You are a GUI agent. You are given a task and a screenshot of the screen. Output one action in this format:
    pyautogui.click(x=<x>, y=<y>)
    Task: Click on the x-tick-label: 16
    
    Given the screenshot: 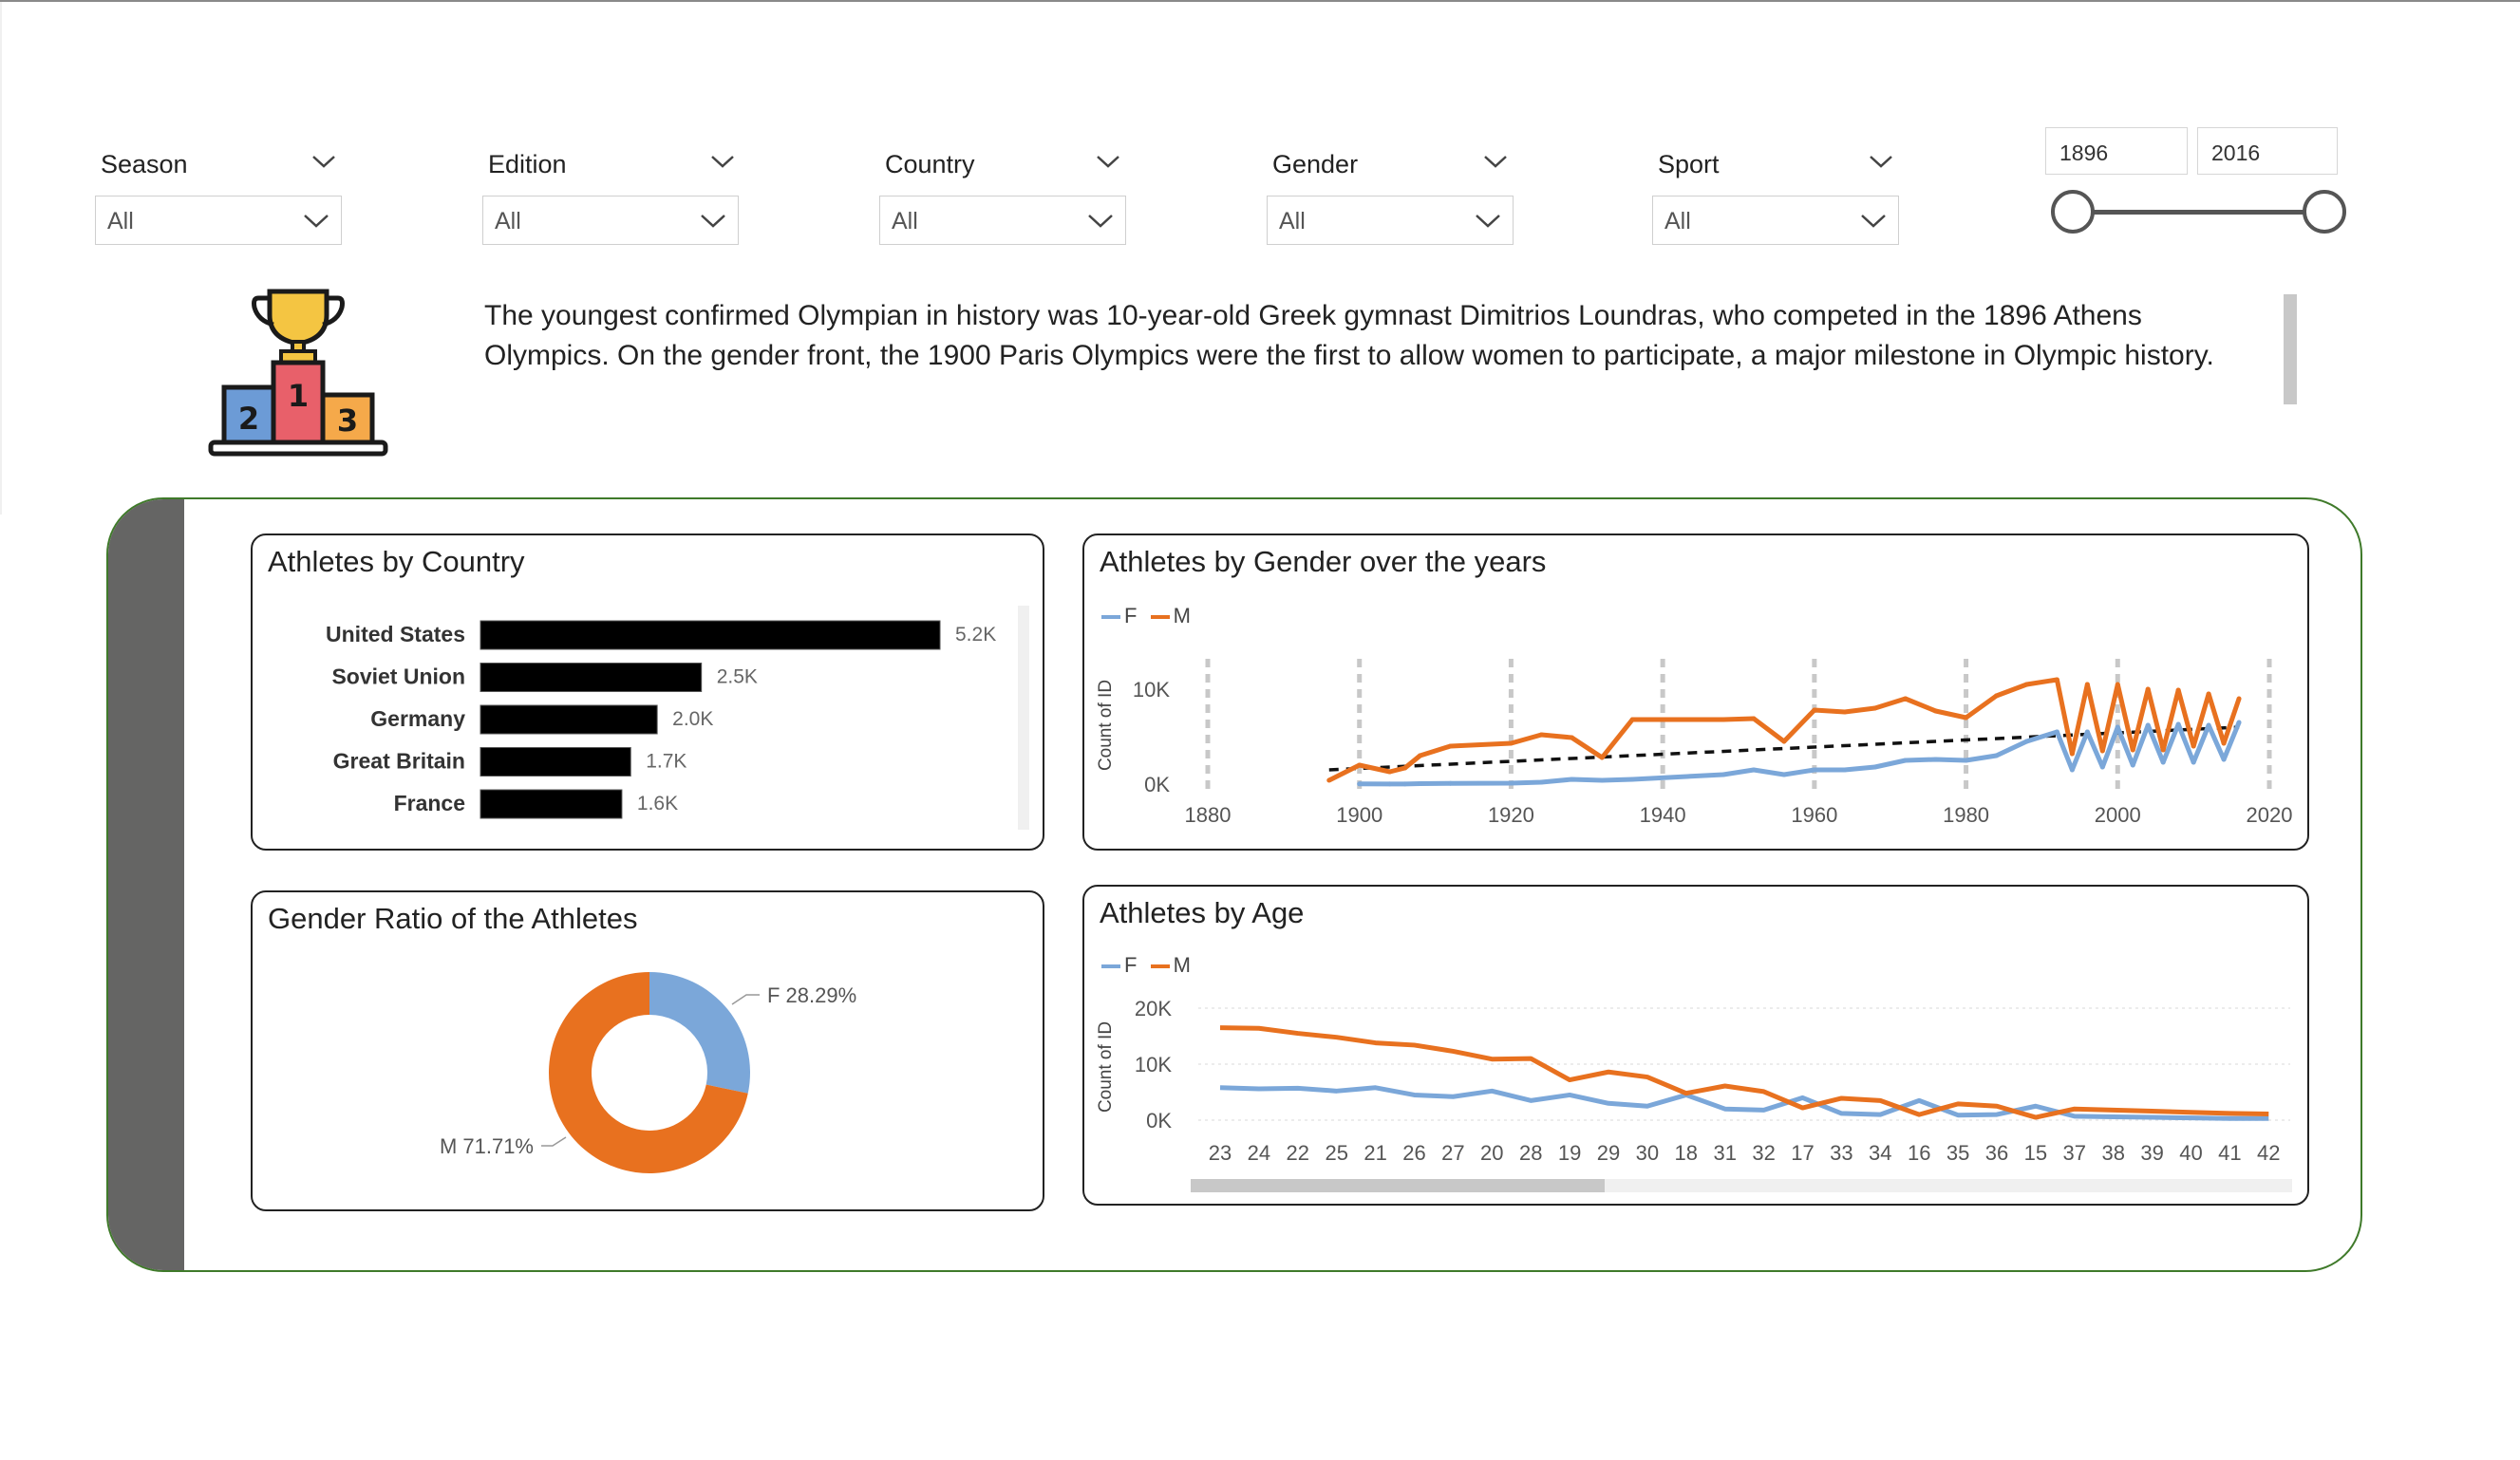 What is the action you would take?
    pyautogui.click(x=1919, y=1153)
    